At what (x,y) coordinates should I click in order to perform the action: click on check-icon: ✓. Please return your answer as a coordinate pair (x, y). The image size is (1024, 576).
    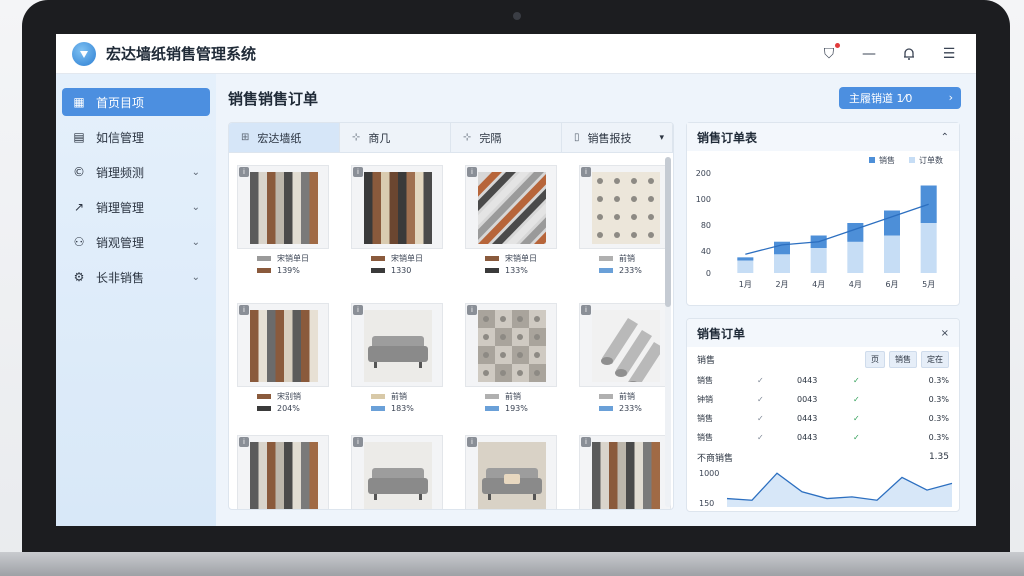
    Looking at the image, I should click on (856, 380).